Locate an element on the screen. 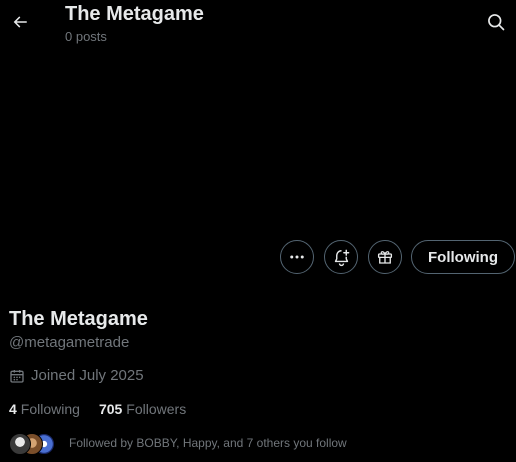  following-count: 4 is located at coordinates (13, 409).